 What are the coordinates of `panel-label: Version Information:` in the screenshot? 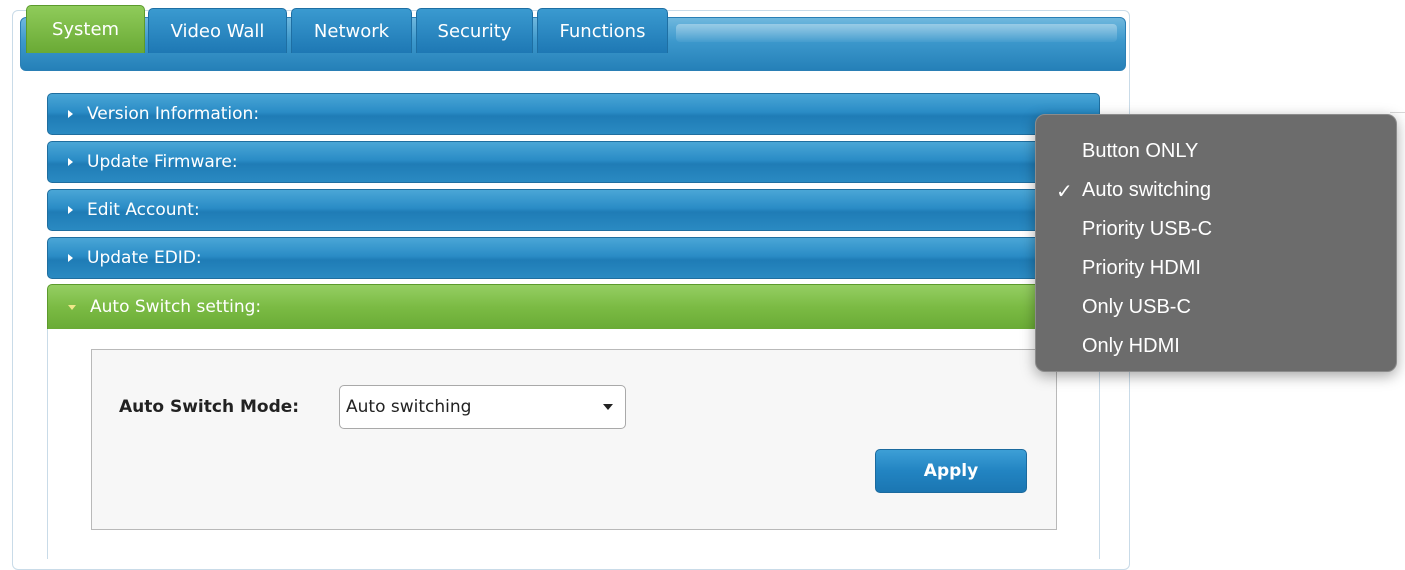 It's located at (173, 114).